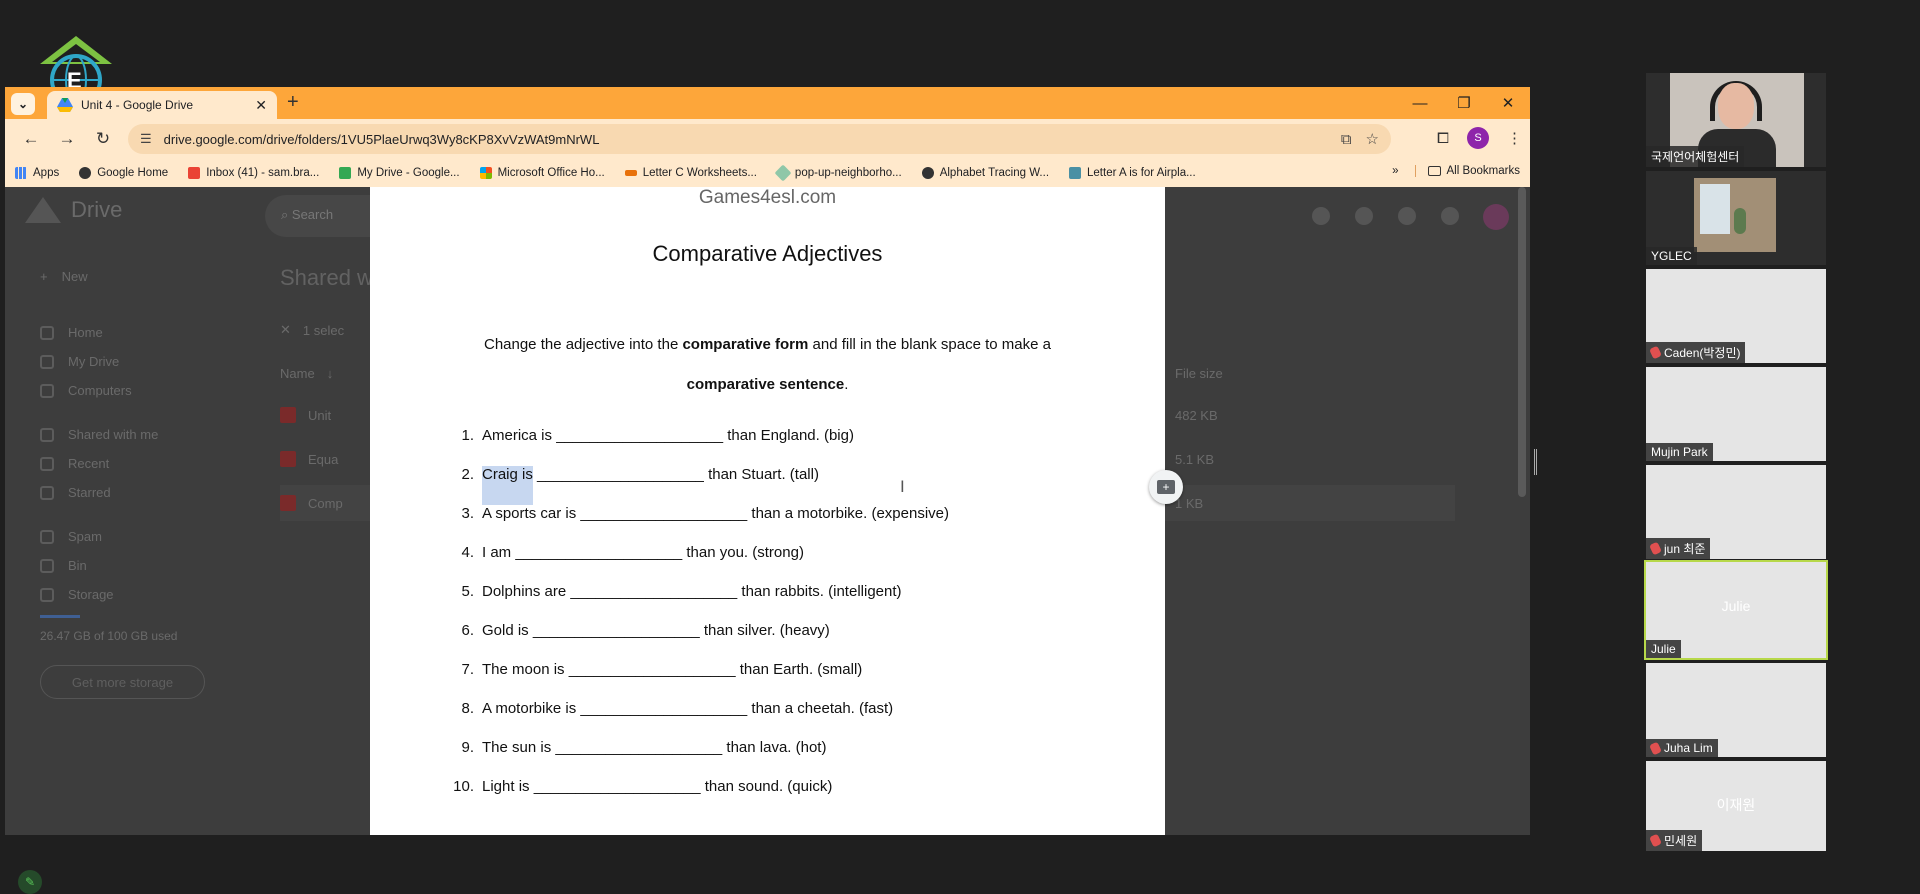 This screenshot has height=894, width=1920. What do you see at coordinates (1514, 138) in the screenshot?
I see `menu-kebab-icon: ⋮` at bounding box center [1514, 138].